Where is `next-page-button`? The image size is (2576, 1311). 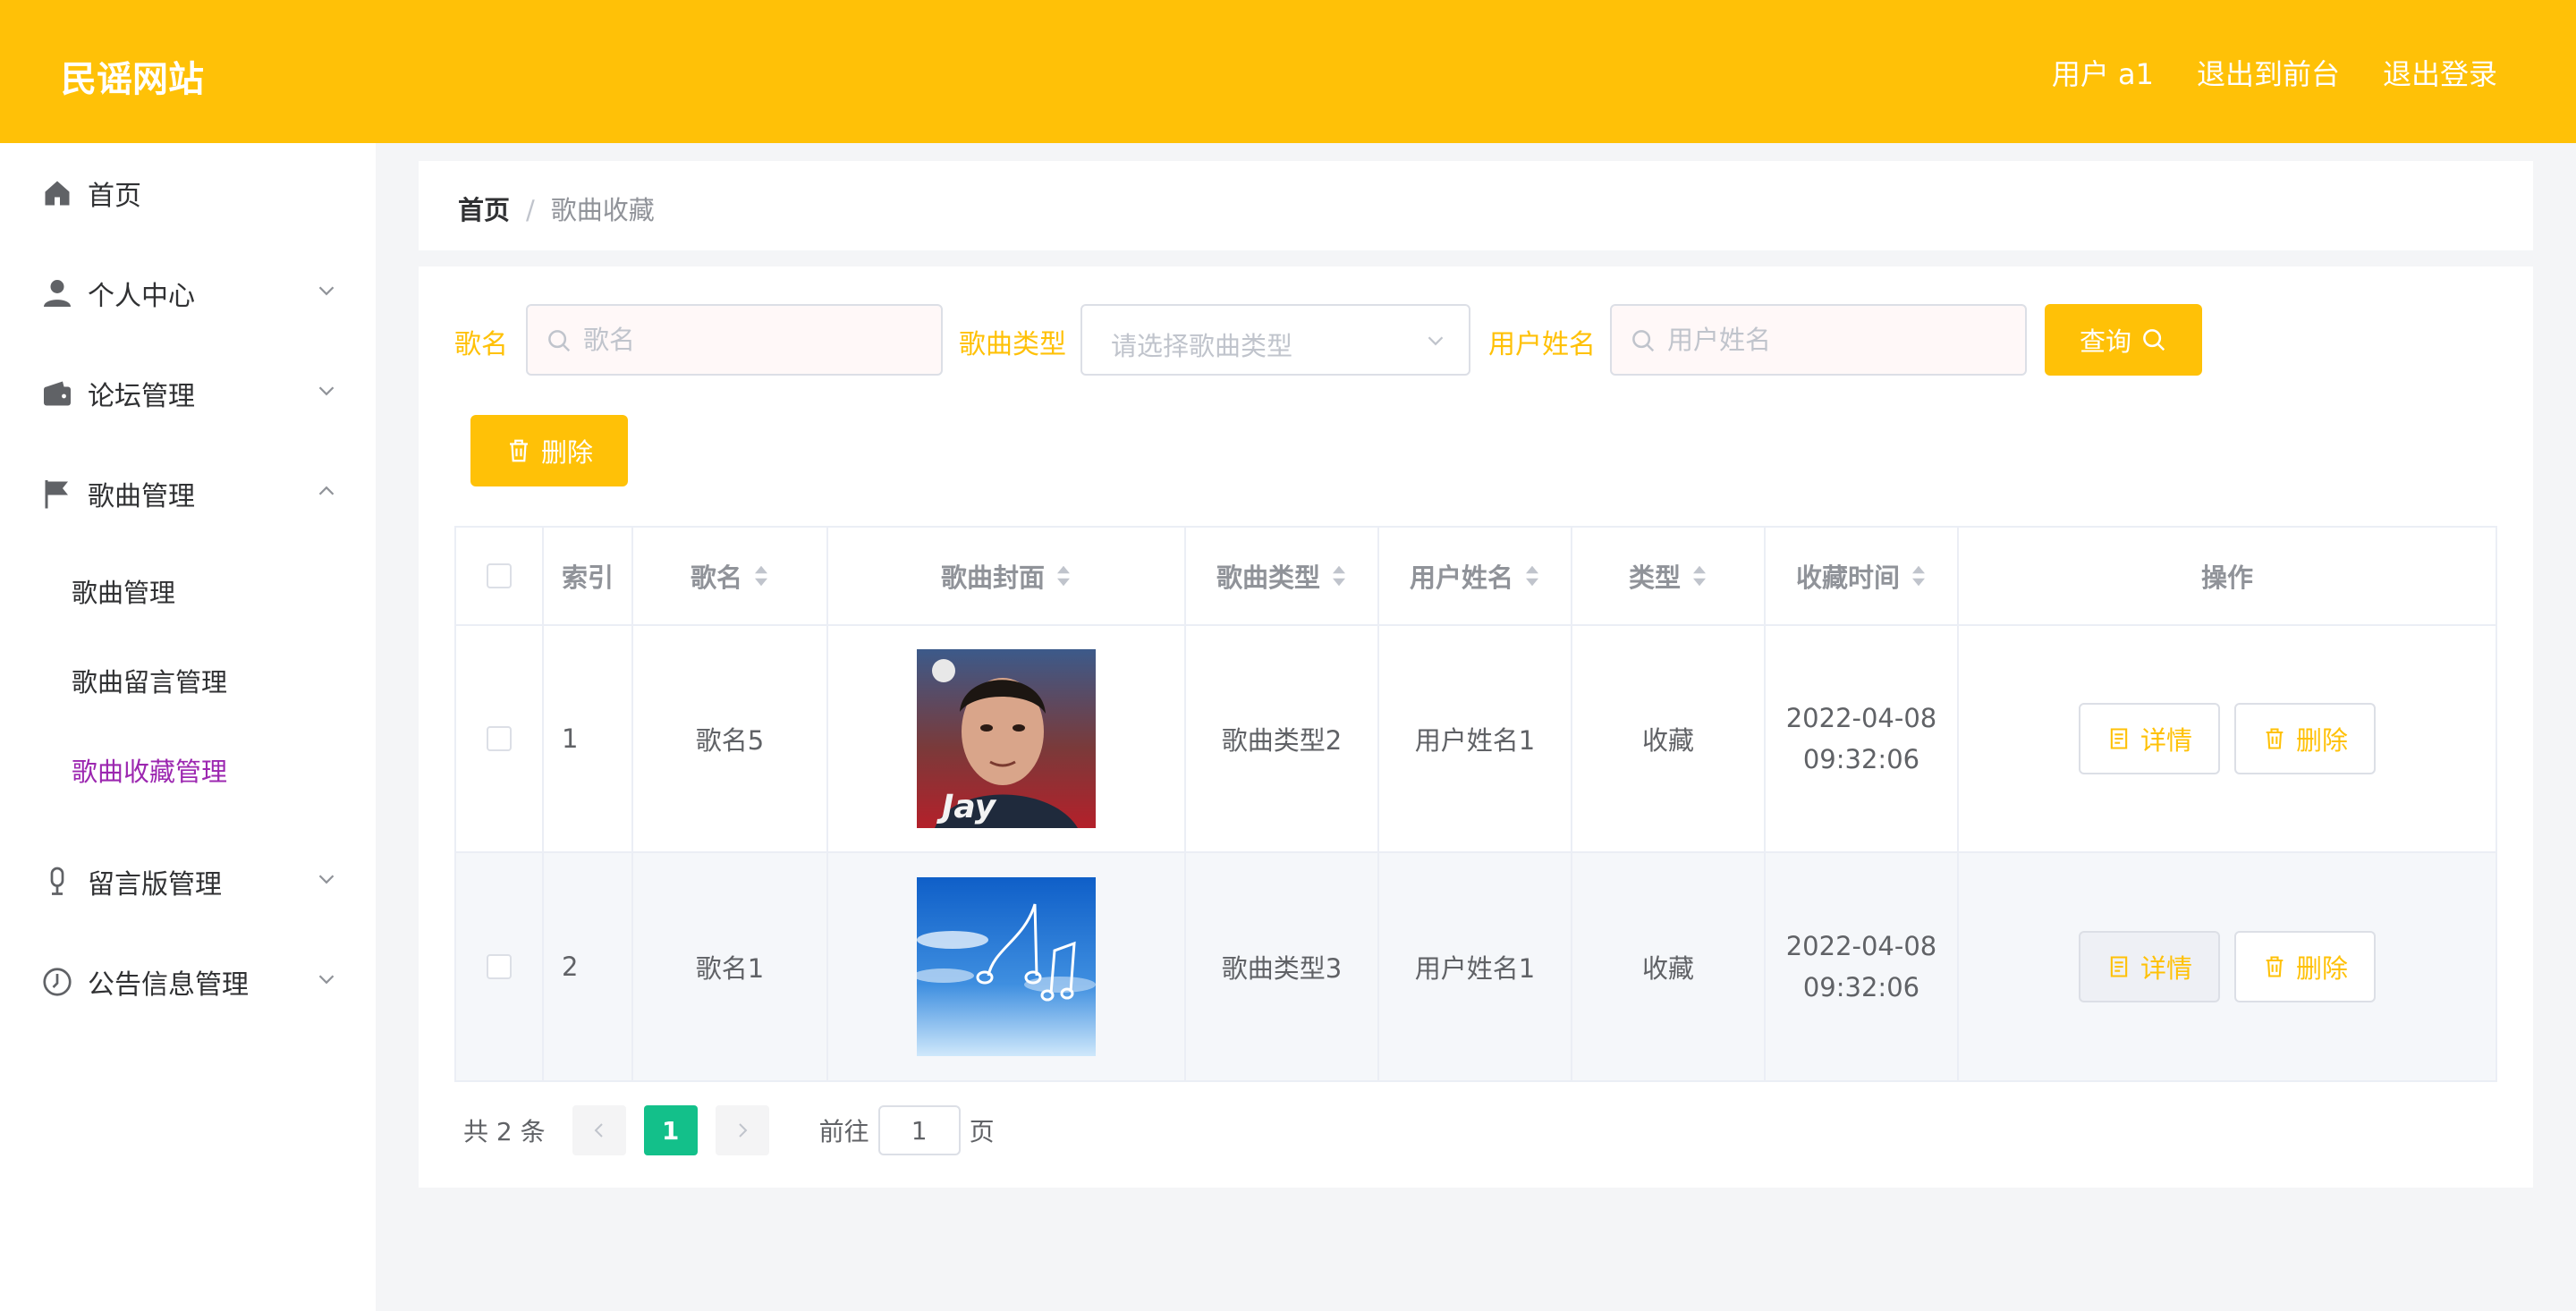
next-page-button is located at coordinates (742, 1130).